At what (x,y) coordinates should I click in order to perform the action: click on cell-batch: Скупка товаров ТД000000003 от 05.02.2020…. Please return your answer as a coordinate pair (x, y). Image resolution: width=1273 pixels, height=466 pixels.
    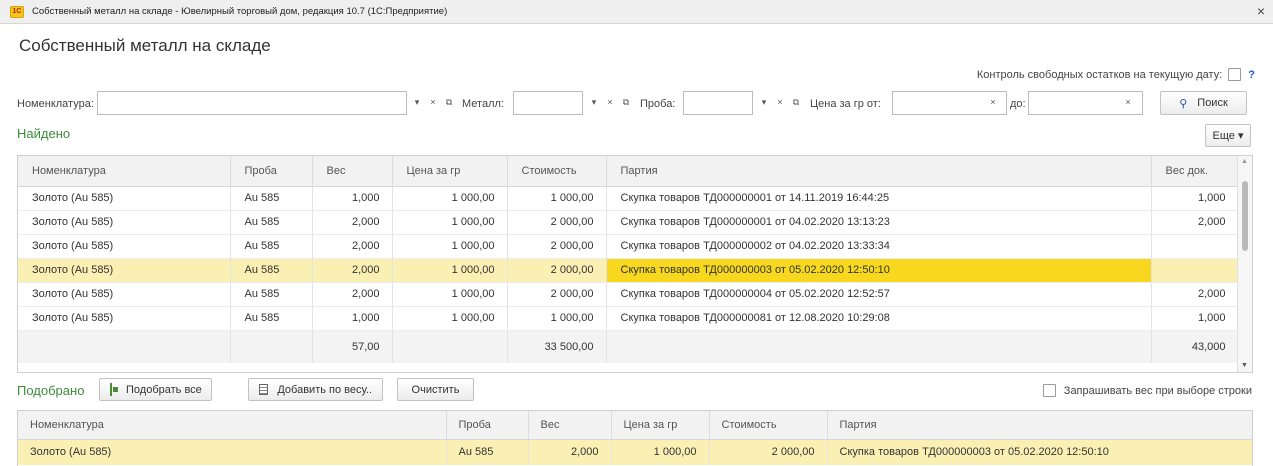
    Looking at the image, I should click on (1039, 452).